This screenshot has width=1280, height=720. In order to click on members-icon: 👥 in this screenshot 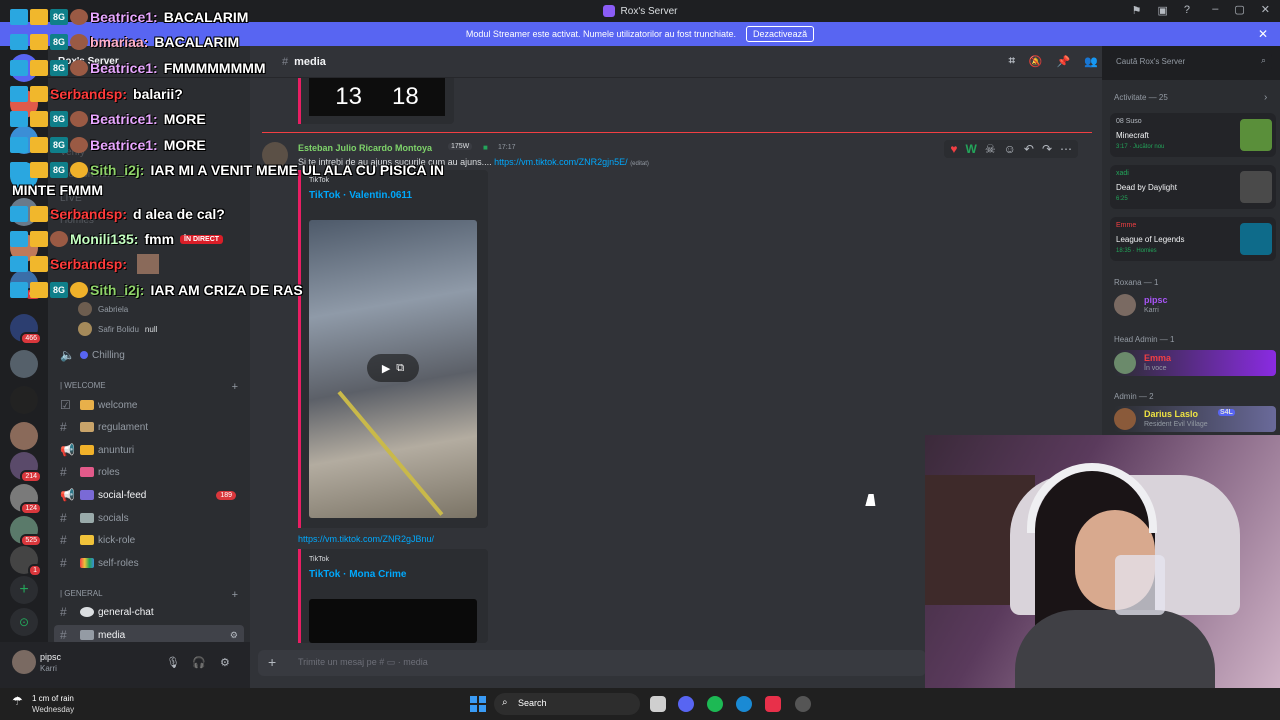, I will do `click(1091, 61)`.